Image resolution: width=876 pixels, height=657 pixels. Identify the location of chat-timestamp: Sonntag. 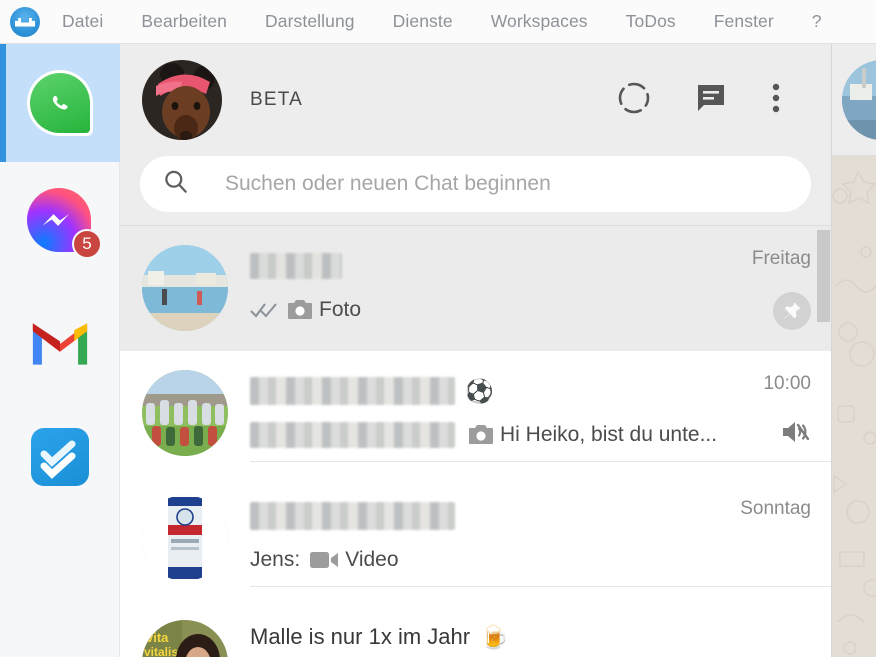
(775, 508).